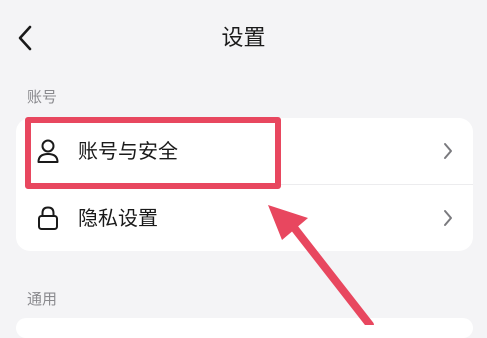 The width and height of the screenshot is (487, 338). Describe the element at coordinates (244, 328) in the screenshot. I see `general-settings-card` at that location.